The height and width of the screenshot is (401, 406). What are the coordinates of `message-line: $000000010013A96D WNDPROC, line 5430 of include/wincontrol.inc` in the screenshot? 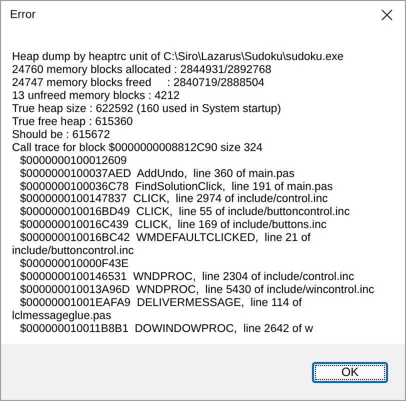 It's located at (197, 291).